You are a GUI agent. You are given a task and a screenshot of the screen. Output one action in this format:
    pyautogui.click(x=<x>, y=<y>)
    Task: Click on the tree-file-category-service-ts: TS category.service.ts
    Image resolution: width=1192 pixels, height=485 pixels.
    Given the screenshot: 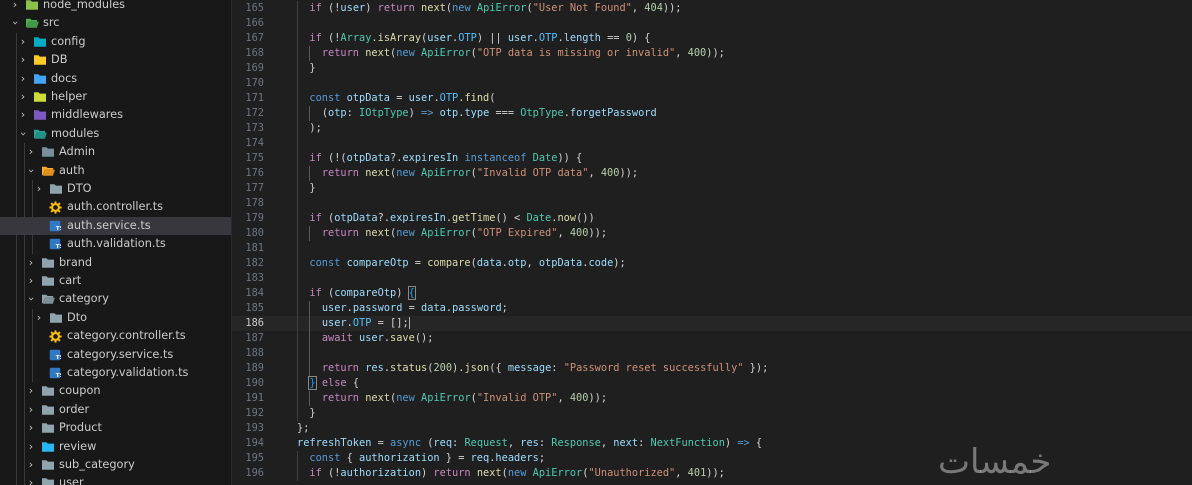 What is the action you would take?
    pyautogui.click(x=115, y=355)
    